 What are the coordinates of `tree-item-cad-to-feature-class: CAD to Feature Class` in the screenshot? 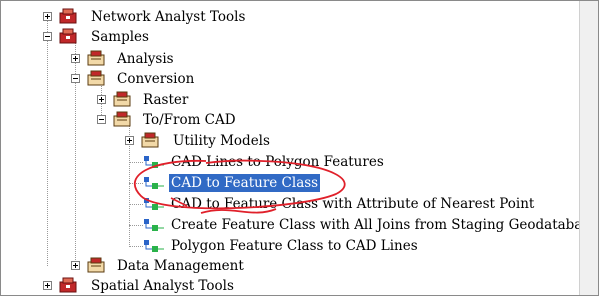 It's located at (281, 183).